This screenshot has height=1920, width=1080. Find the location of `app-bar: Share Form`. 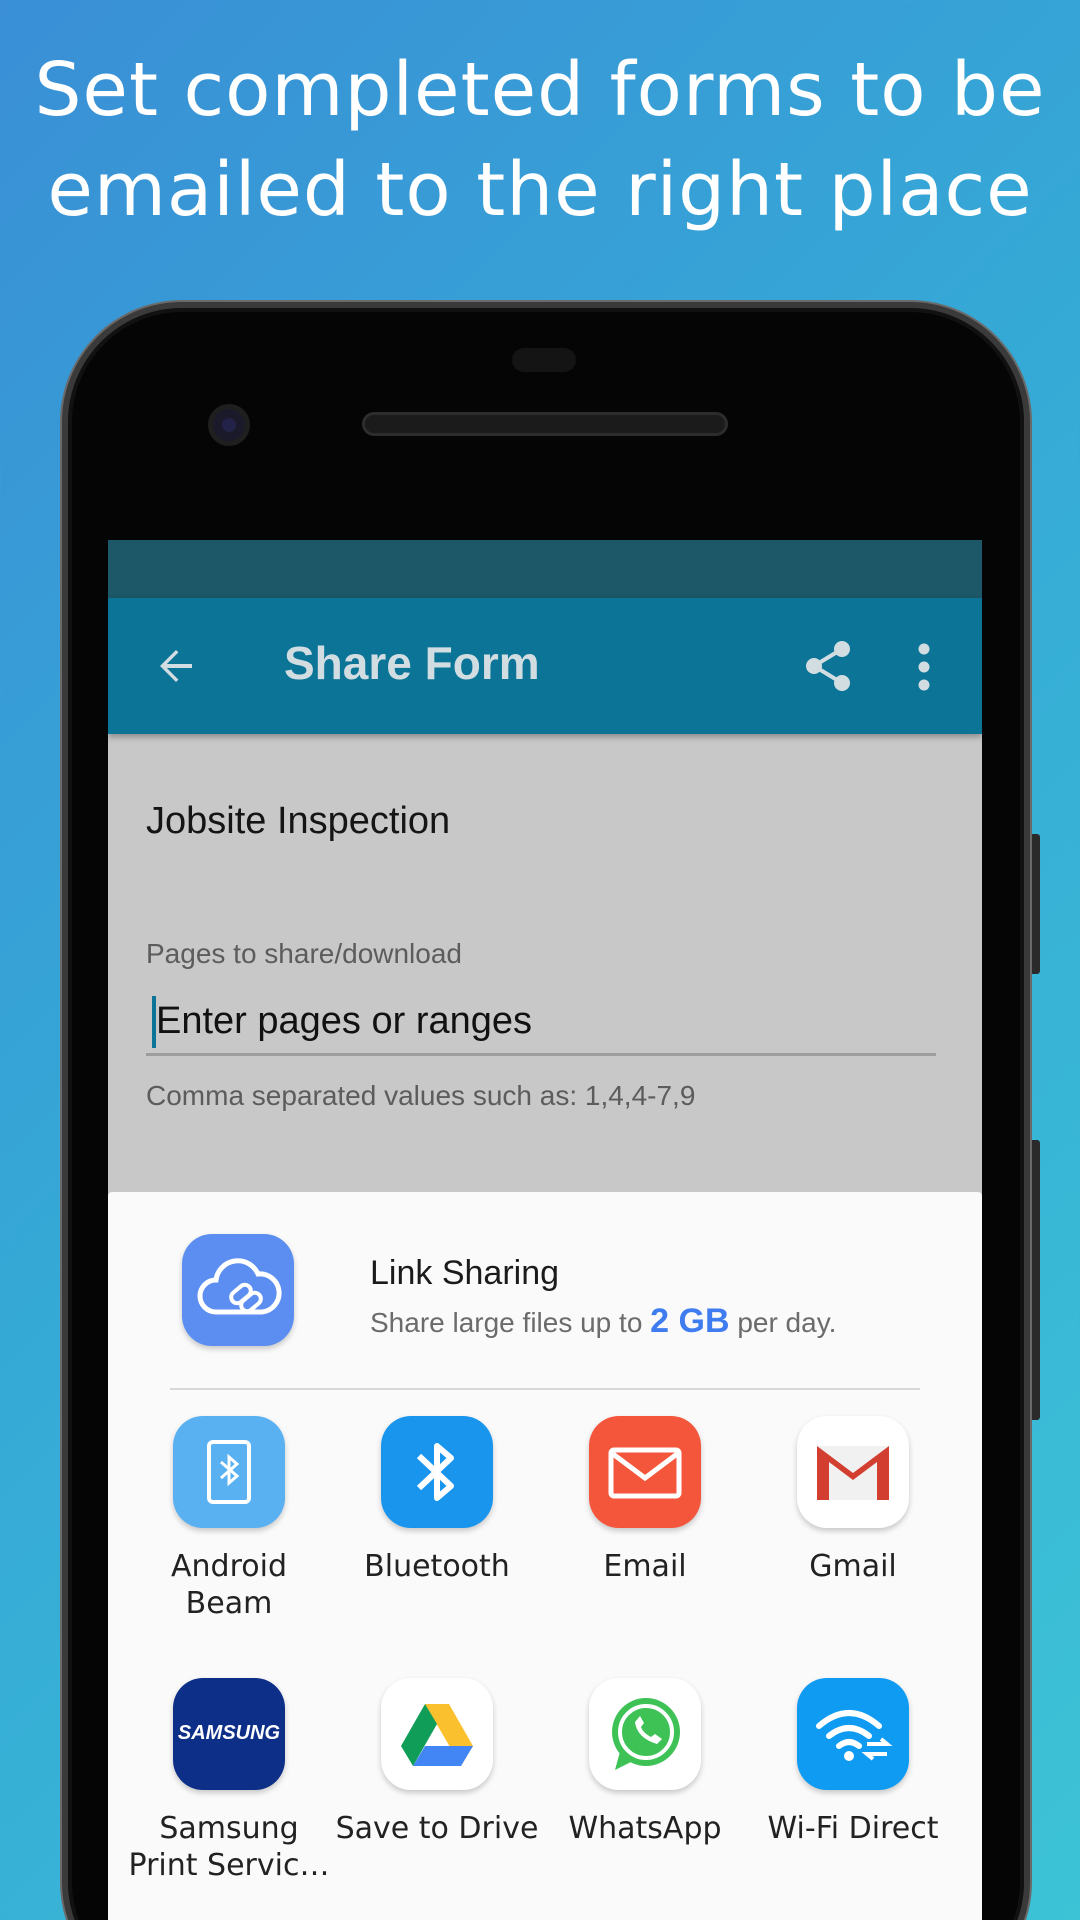

app-bar: Share Form is located at coordinates (545, 666).